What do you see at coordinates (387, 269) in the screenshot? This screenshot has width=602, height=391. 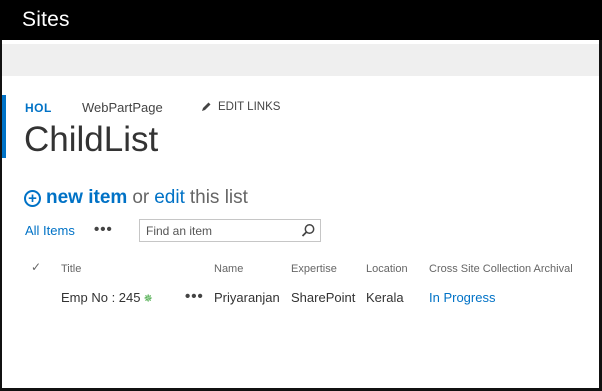 I see `column-header-location: Location` at bounding box center [387, 269].